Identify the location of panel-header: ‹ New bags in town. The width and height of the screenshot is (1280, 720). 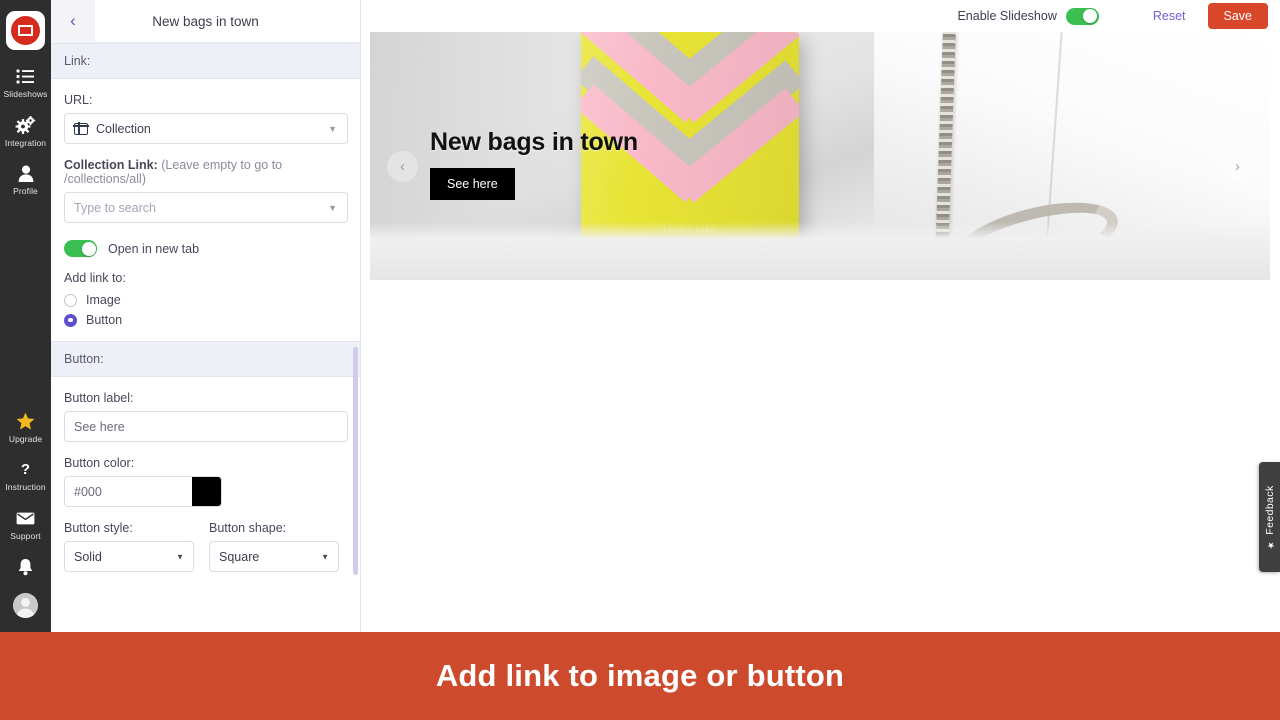
(205, 21).